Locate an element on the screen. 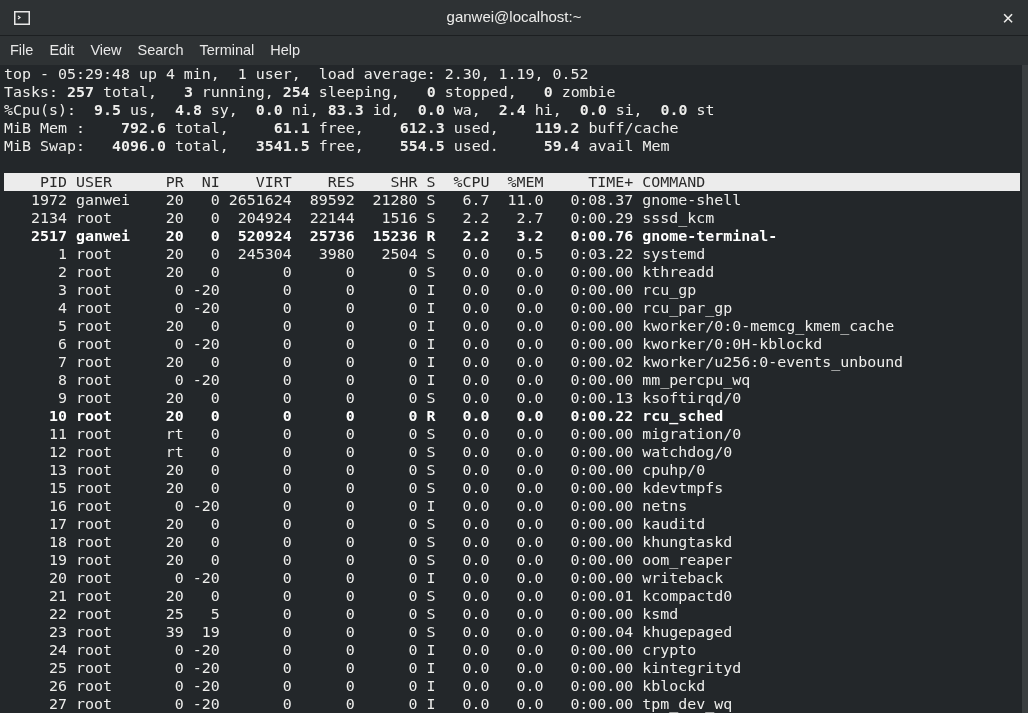 The width and height of the screenshot is (1028, 713). table-cell: kworker/0:0-memcg_kmem_cache is located at coordinates (768, 326).